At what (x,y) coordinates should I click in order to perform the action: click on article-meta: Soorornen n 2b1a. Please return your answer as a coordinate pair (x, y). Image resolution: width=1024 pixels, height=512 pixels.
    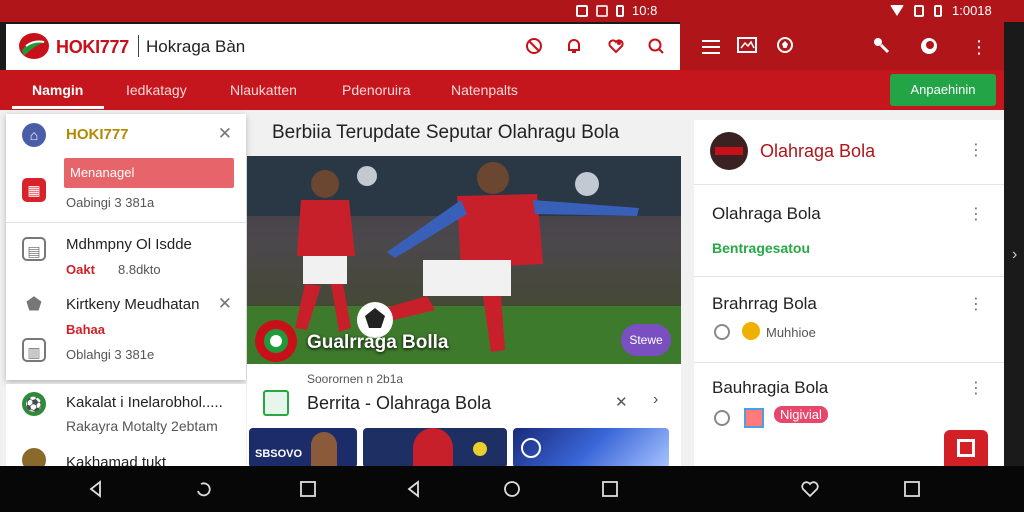
    Looking at the image, I should click on (355, 379).